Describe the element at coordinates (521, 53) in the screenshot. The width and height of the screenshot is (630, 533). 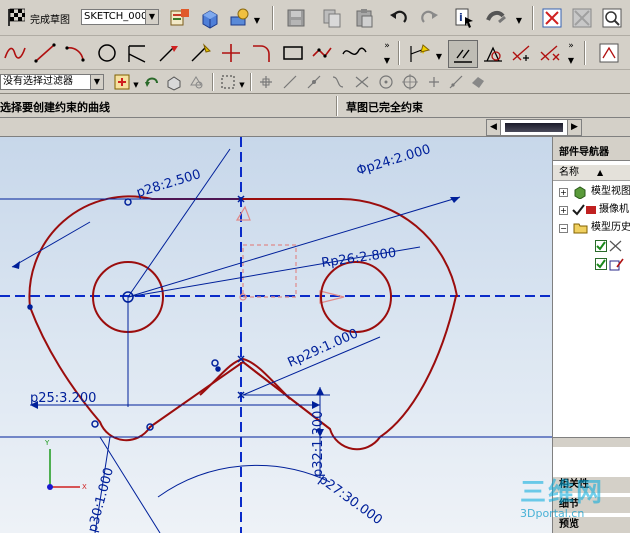
I see `show-constraints-icon` at that location.